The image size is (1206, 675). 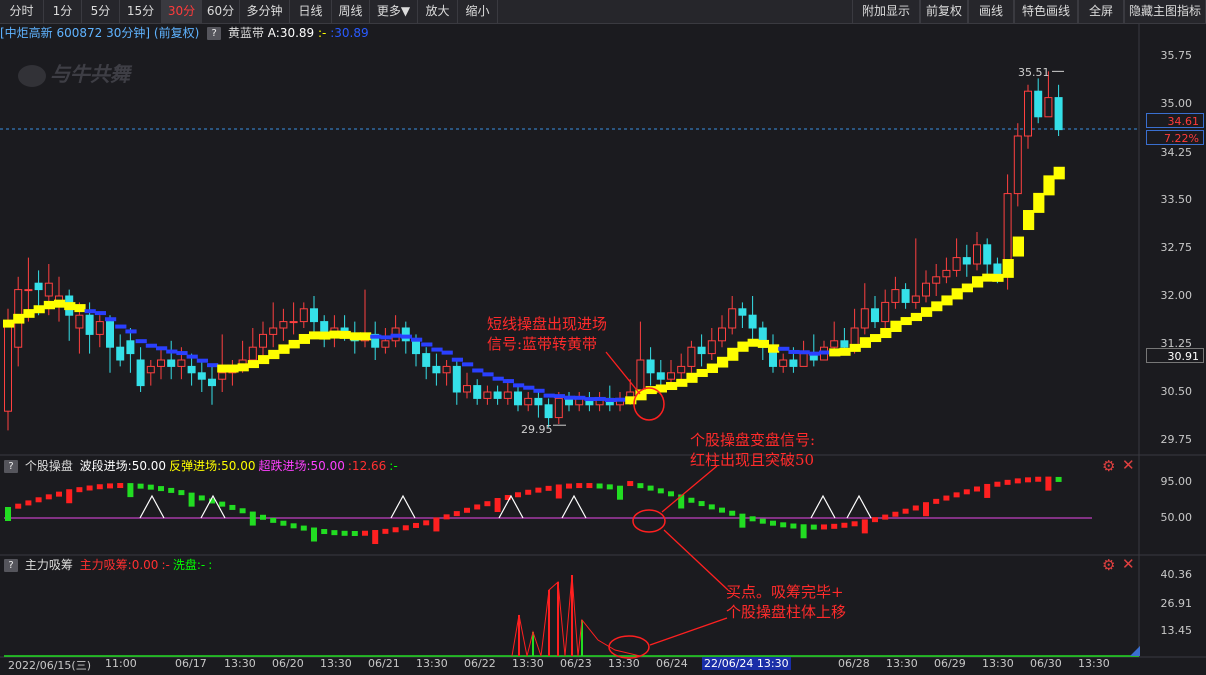 What do you see at coordinates (1046, 663) in the screenshot?
I see `time-tick: 06/30` at bounding box center [1046, 663].